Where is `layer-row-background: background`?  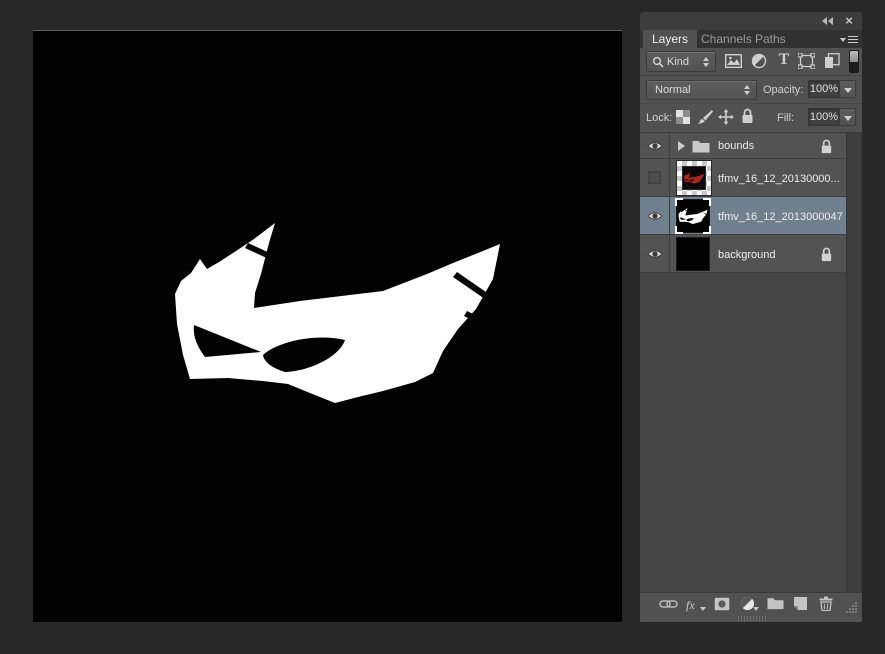 layer-row-background: background is located at coordinates (743, 254).